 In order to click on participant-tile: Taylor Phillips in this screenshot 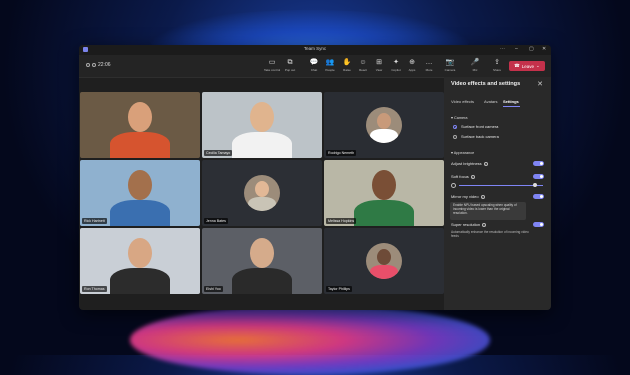, I will do `click(384, 261)`.